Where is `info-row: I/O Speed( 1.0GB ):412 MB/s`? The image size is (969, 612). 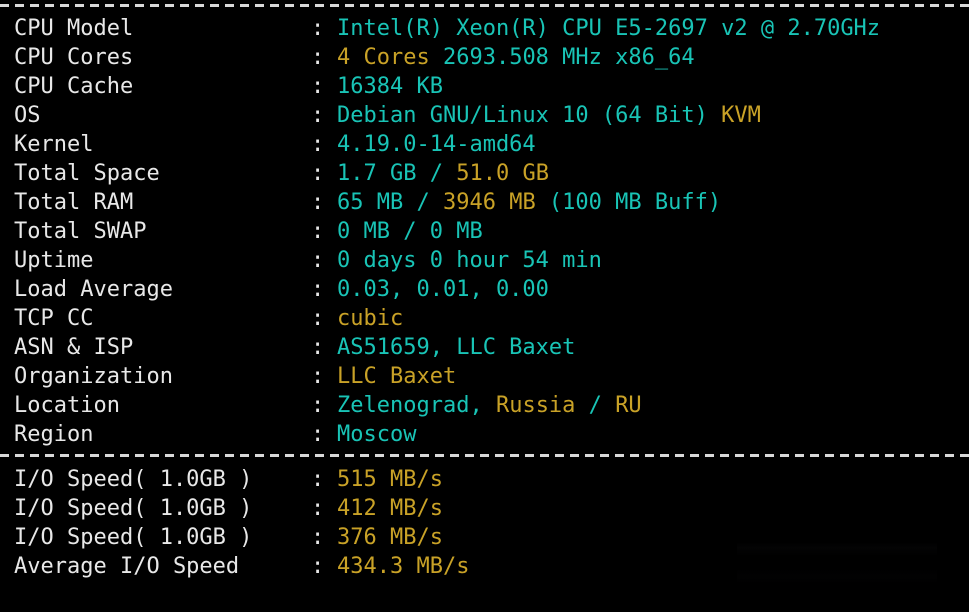 info-row: I/O Speed( 1.0GB ):412 MB/s is located at coordinates (491, 508).